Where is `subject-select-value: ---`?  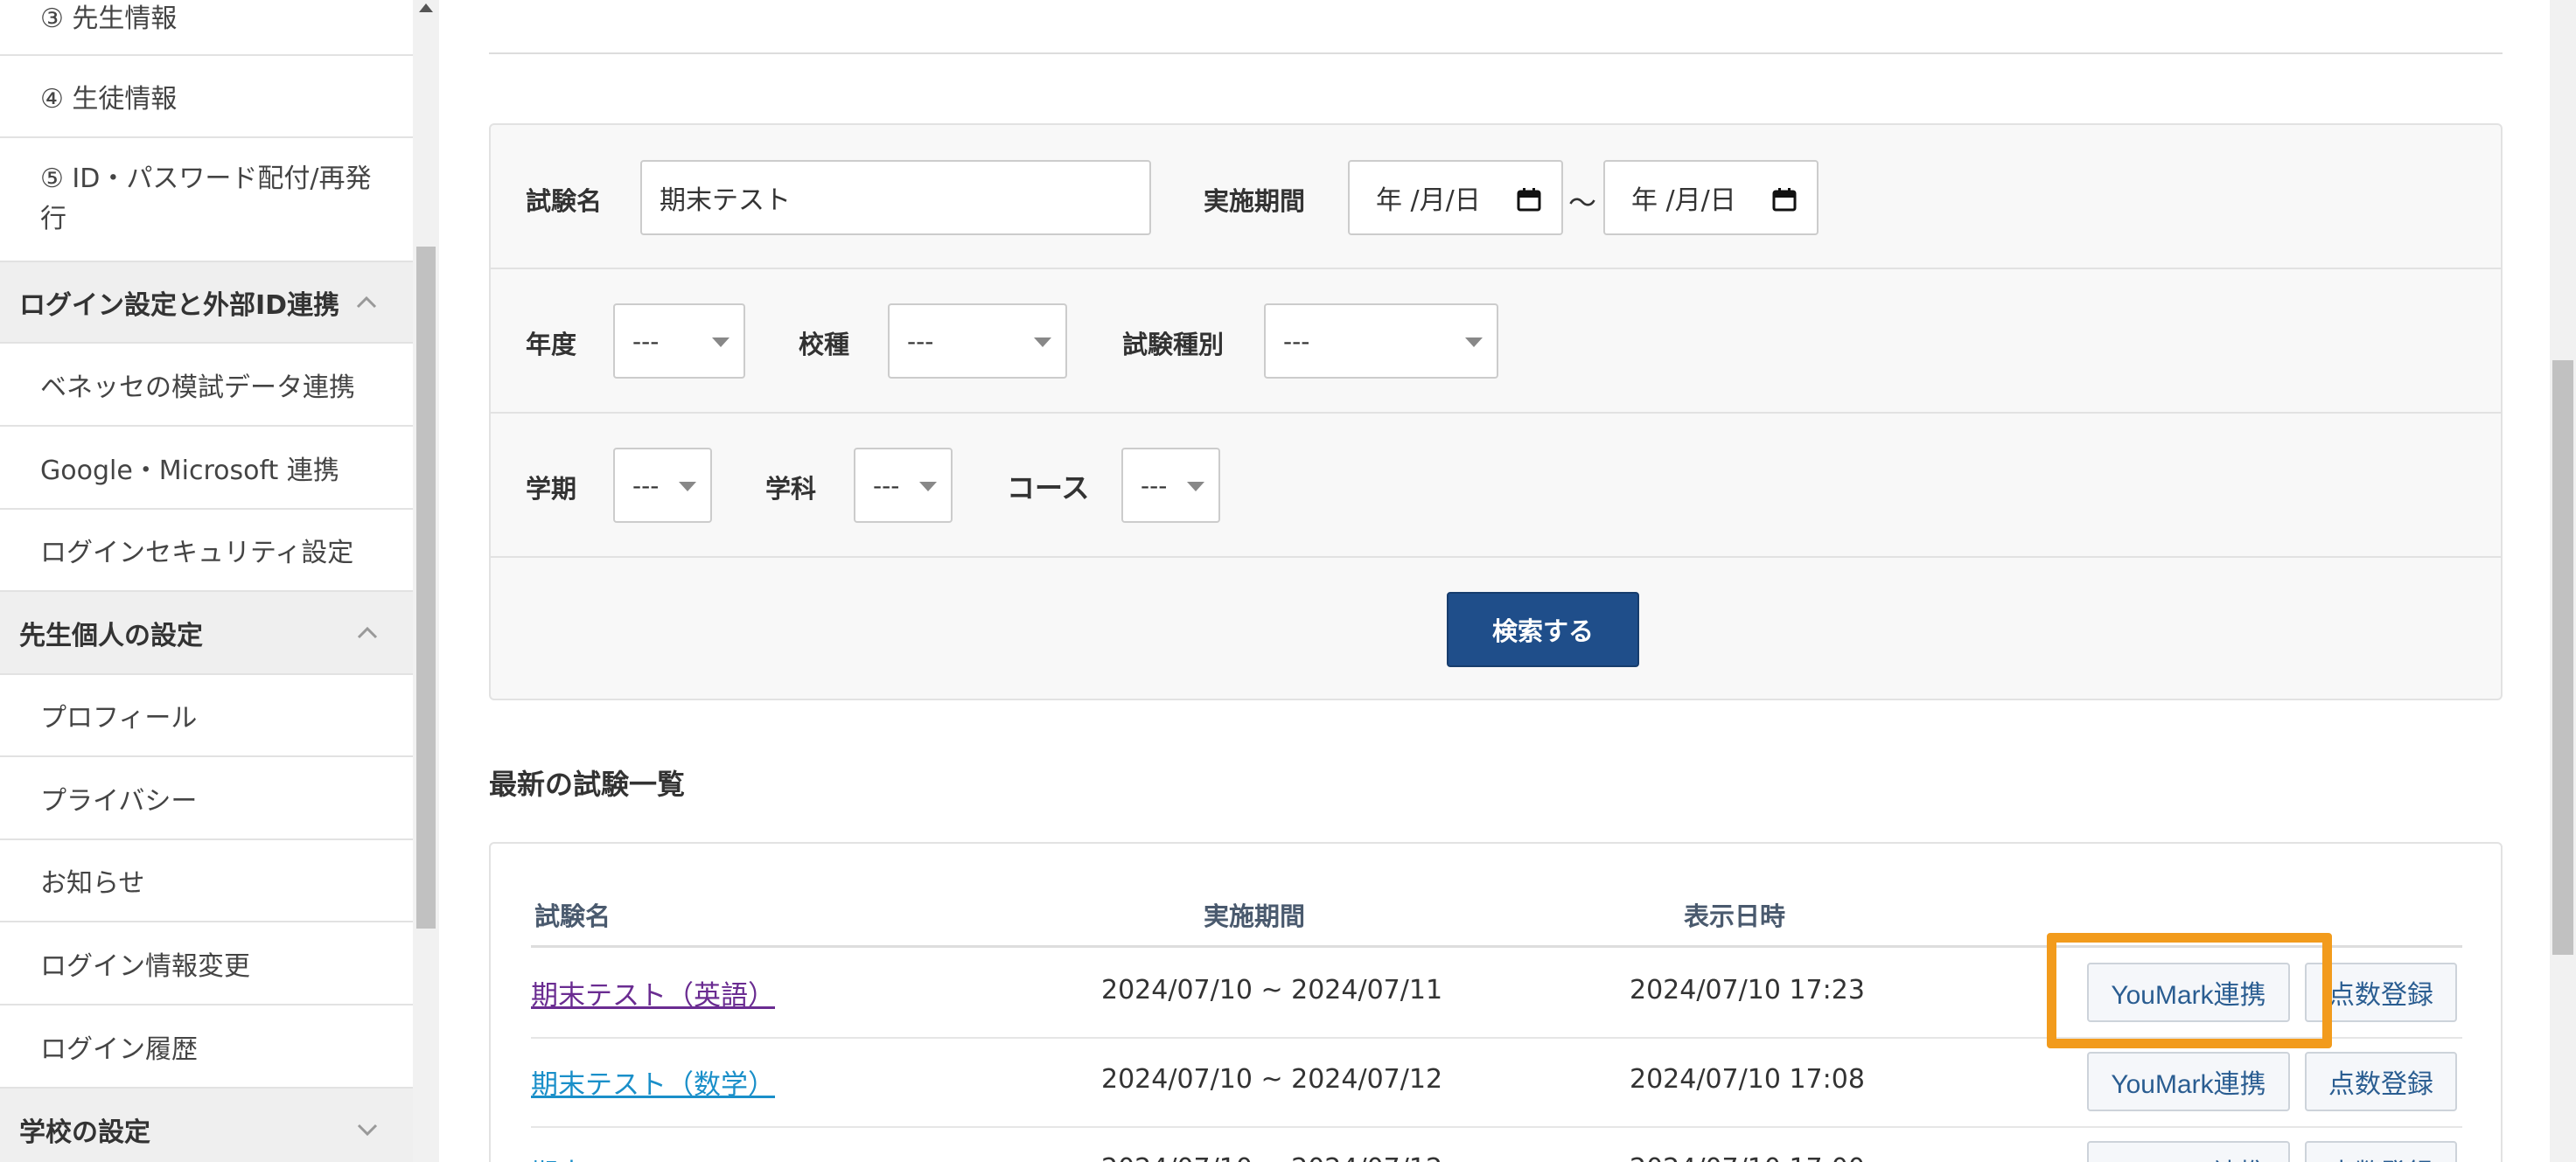
subject-select-value: --- is located at coordinates (886, 485).